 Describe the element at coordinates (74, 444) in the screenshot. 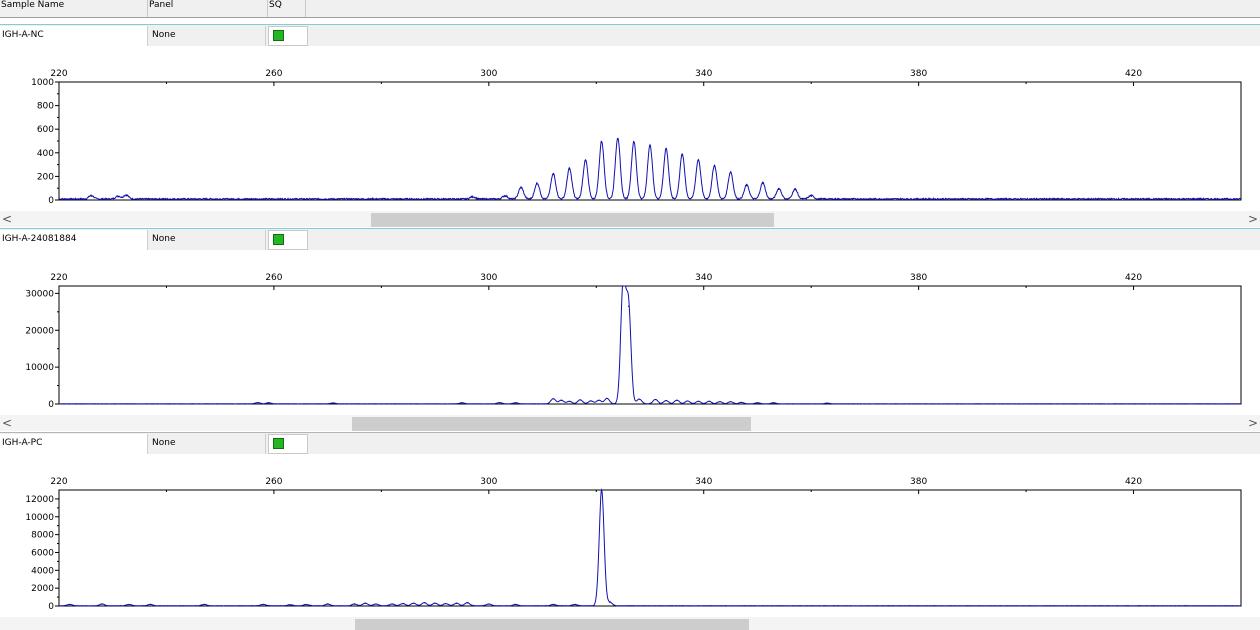

I see `sample-name-cell: IGH-A-PC` at that location.